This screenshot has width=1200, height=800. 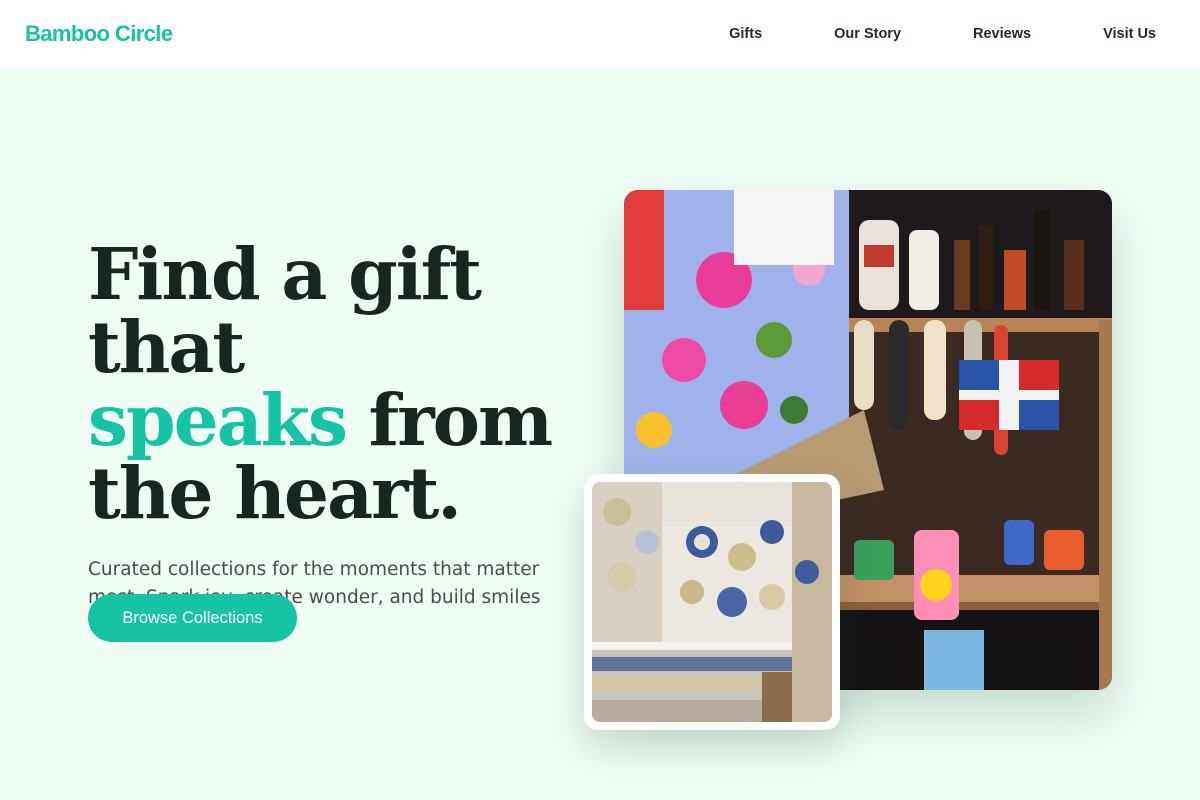 I want to click on nav-link-gifts: Gifts, so click(x=745, y=34).